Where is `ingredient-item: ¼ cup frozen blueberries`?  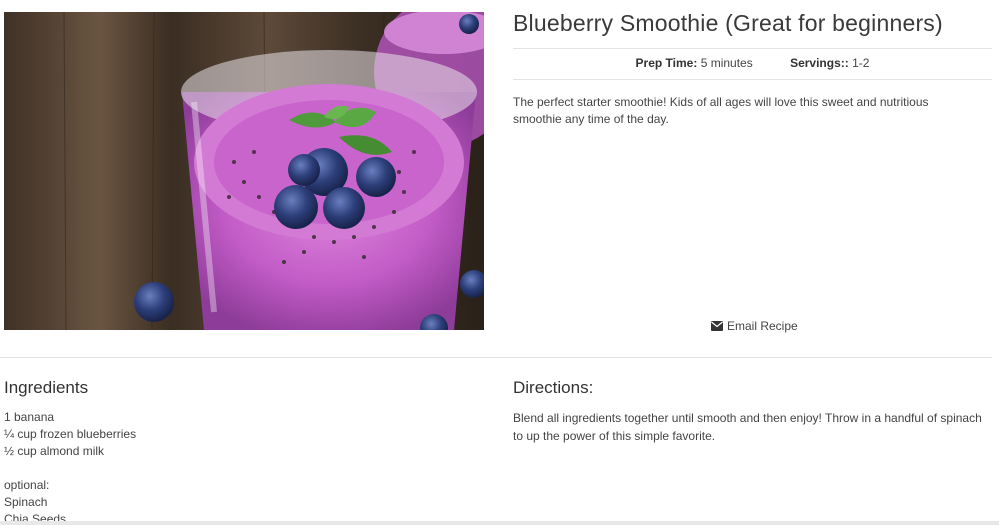 ingredient-item: ¼ cup frozen blueberries is located at coordinates (70, 434).